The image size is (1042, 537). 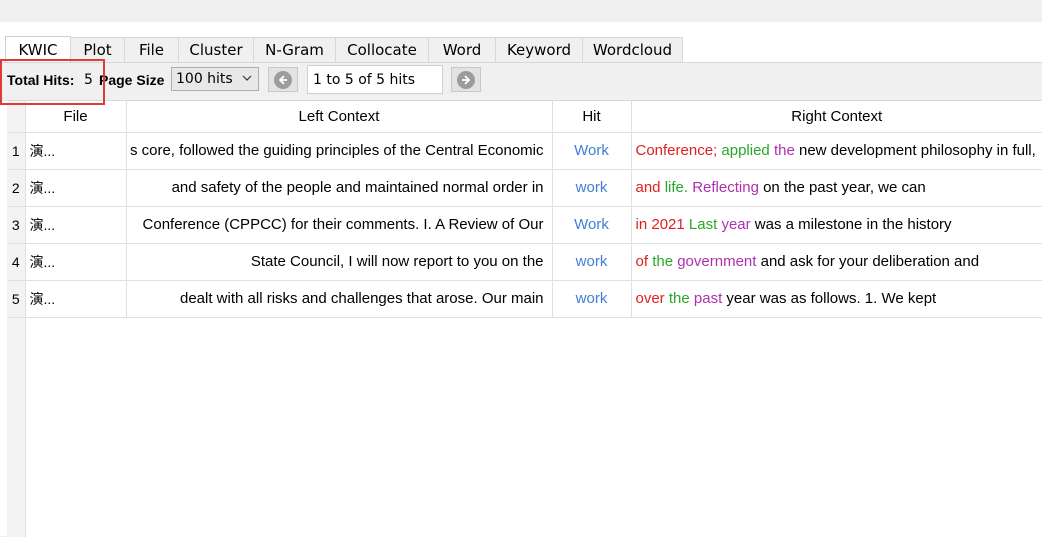 What do you see at coordinates (632, 49) in the screenshot?
I see `tab-wordcloud: Wordcloud` at bounding box center [632, 49].